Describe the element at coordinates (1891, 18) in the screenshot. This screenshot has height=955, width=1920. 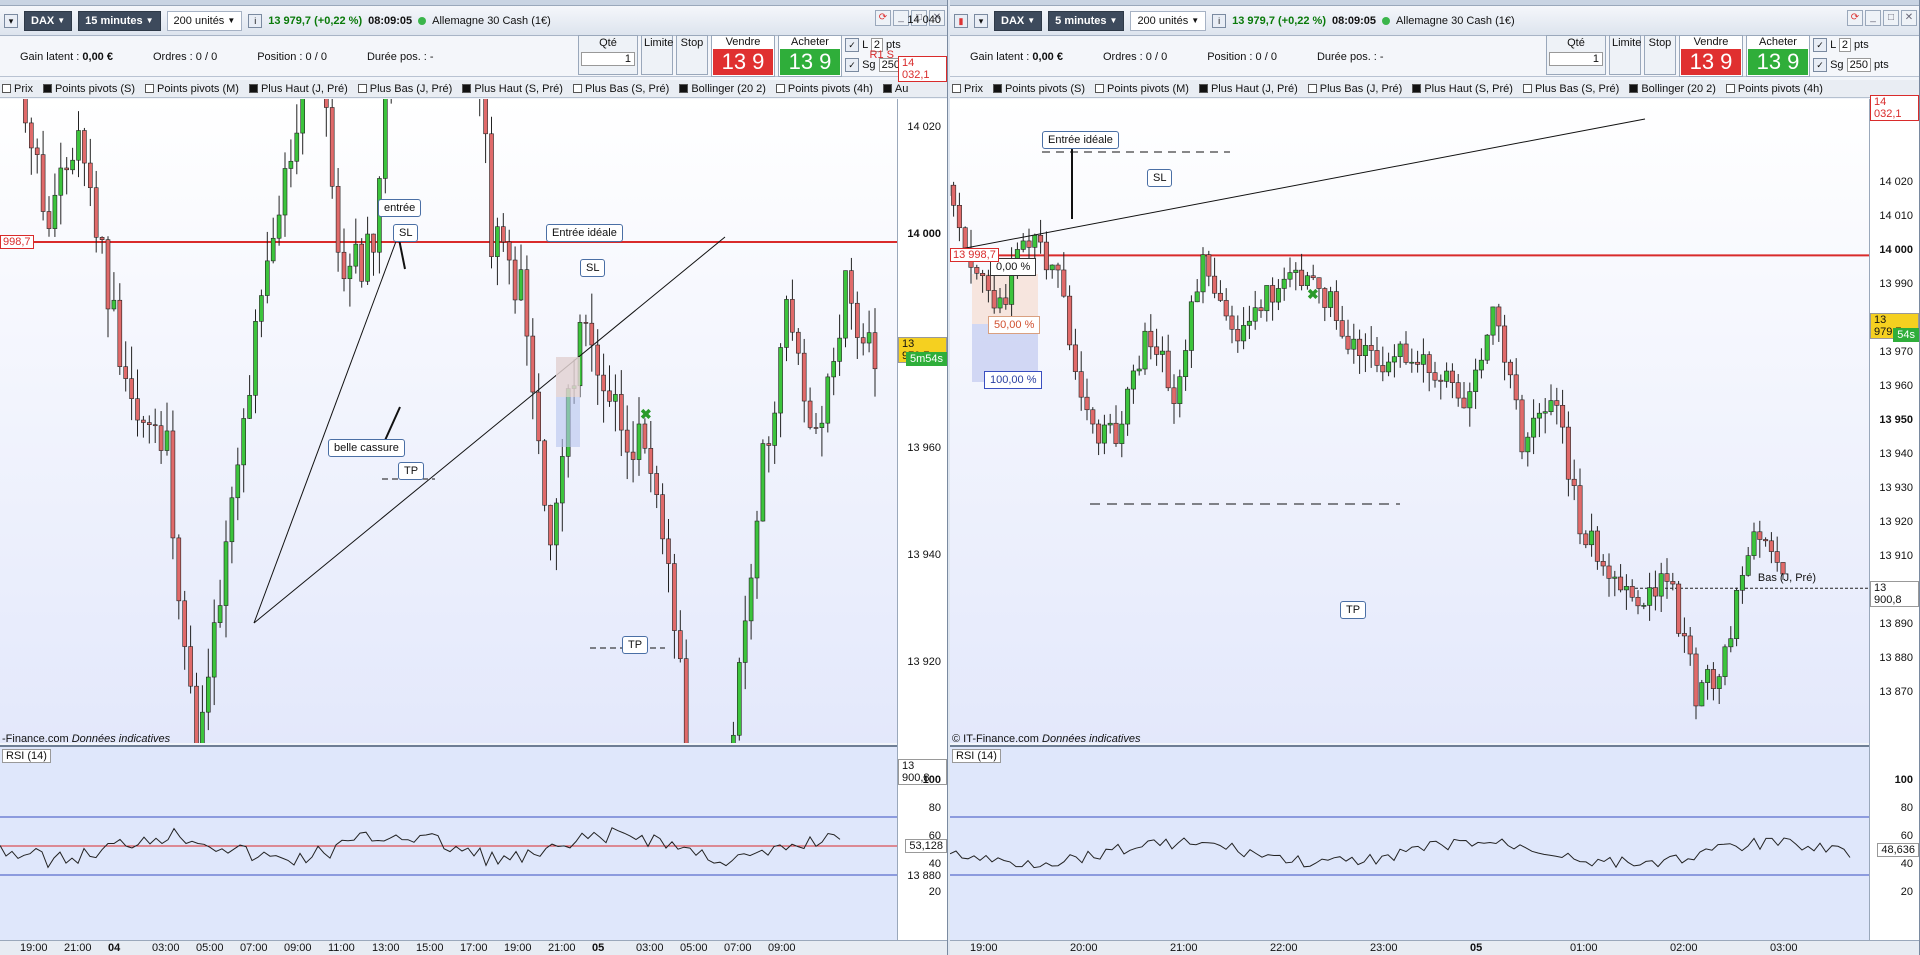
I see `maximize-icon: □` at that location.